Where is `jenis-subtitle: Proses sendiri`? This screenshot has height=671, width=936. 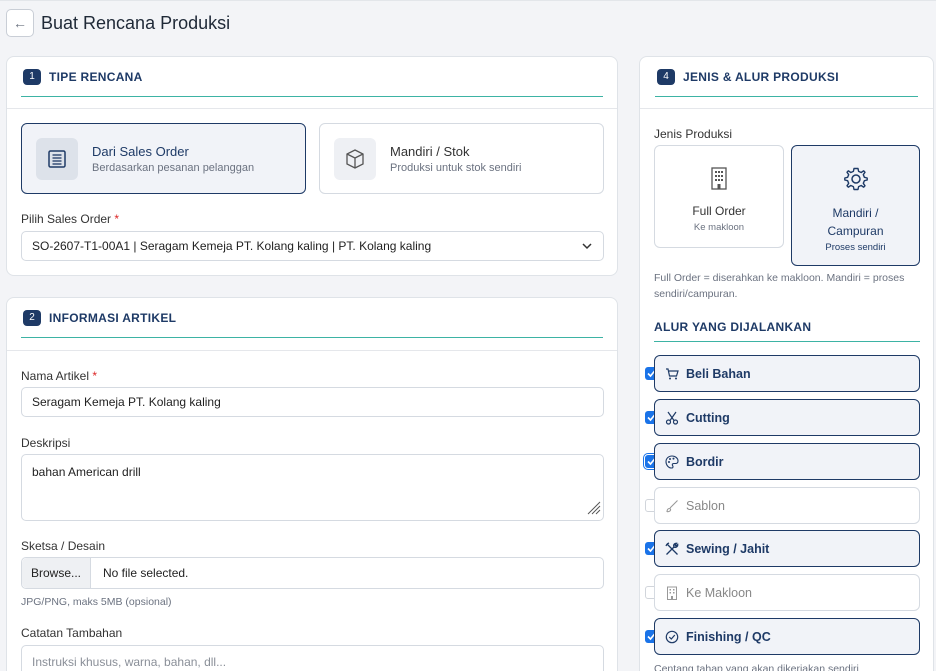 jenis-subtitle: Proses sendiri is located at coordinates (855, 247).